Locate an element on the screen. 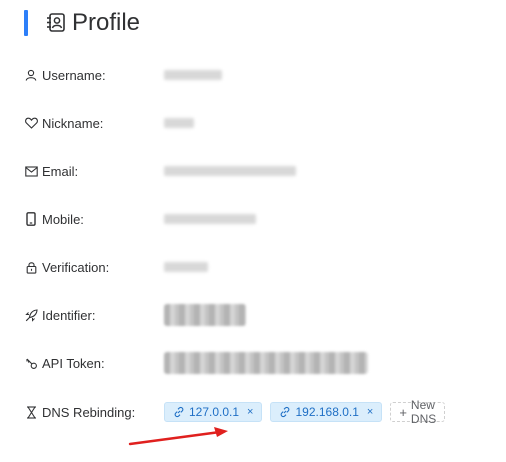 This screenshot has height=462, width=506. dns-tag-label: 192.168.0.1 is located at coordinates (327, 412).